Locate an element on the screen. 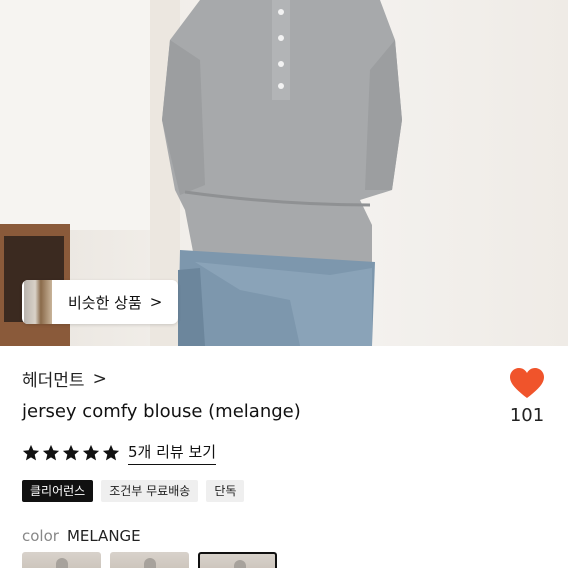 The image size is (568, 568). color-swatch-list is located at coordinates (154, 560).